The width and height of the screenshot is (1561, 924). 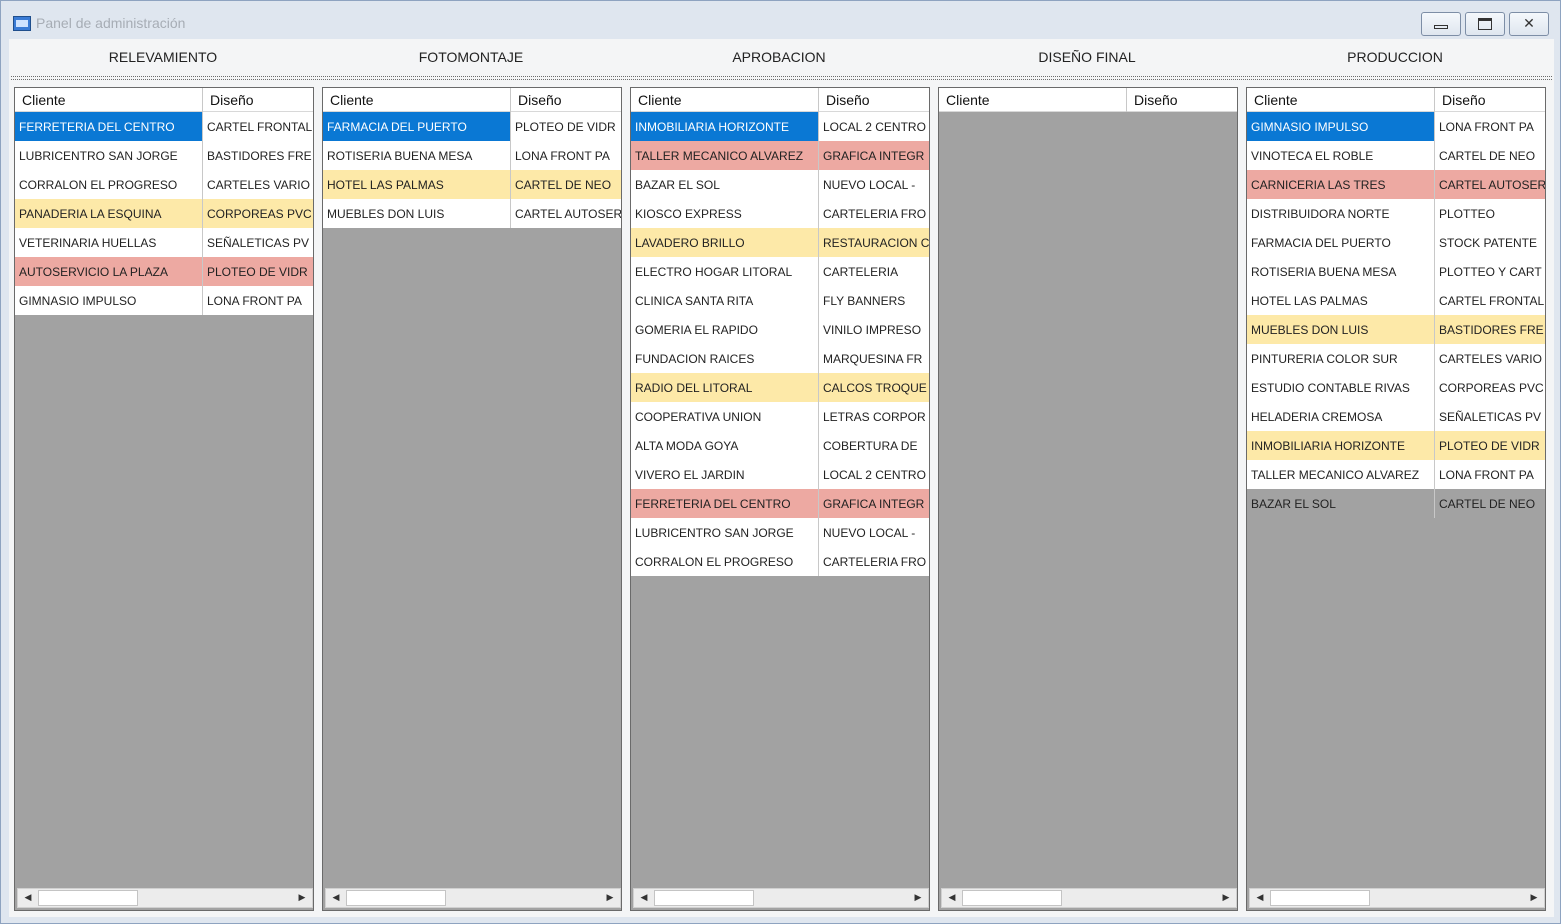 What do you see at coordinates (780, 474) in the screenshot?
I see `table-row: VIVERO EL JARDIN LOCAL 2 CENTRO` at bounding box center [780, 474].